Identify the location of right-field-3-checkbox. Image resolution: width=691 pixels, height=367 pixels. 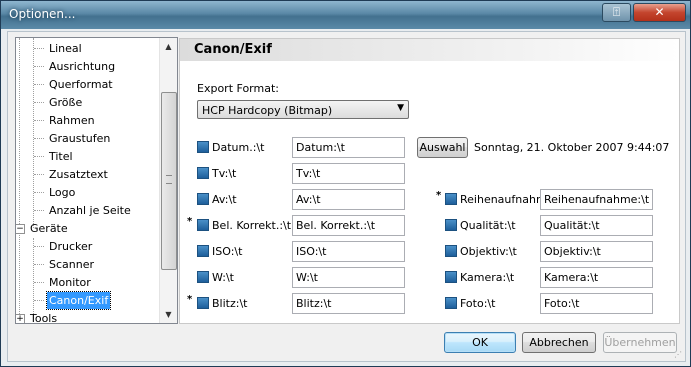
(451, 277).